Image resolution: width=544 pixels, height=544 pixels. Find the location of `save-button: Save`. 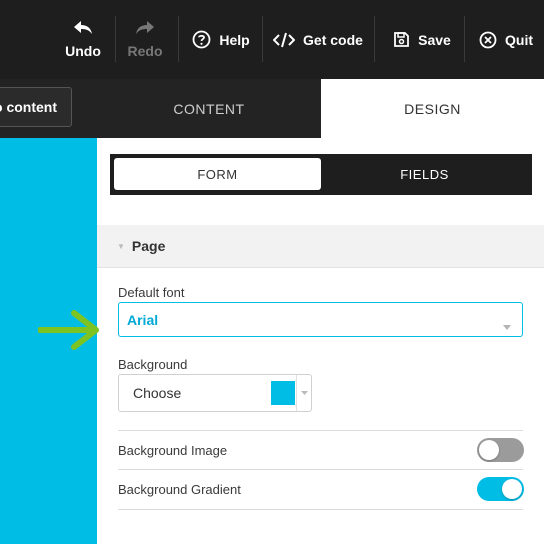

save-button: Save is located at coordinates (422, 39).